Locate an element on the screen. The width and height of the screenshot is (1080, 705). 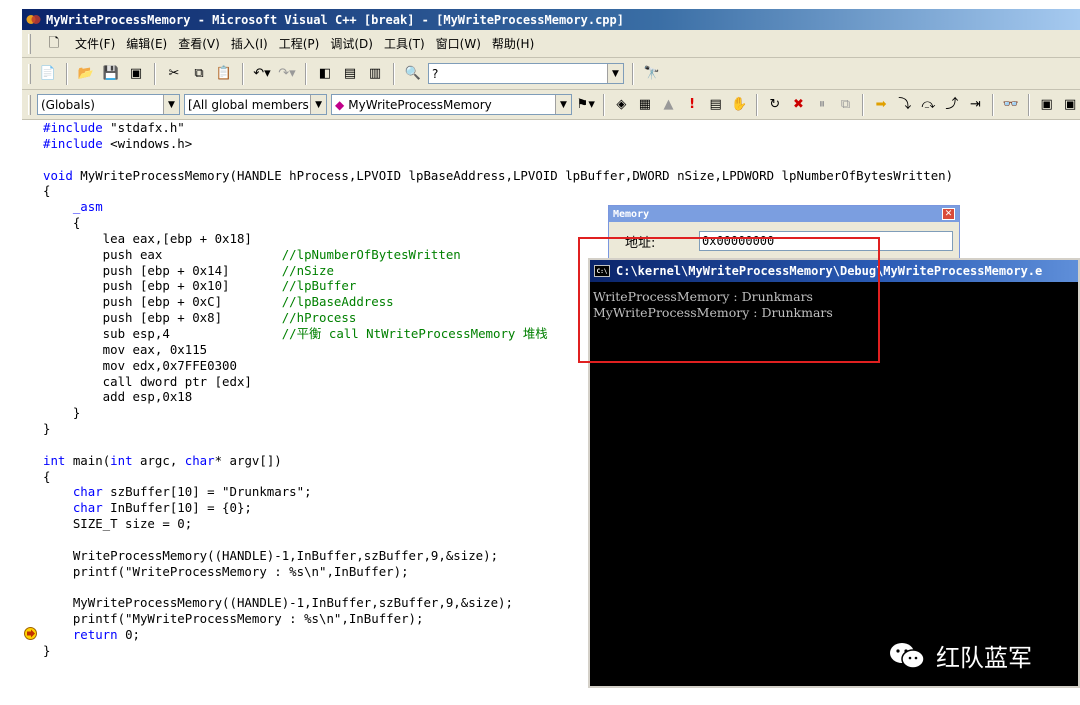
code-line: _asm is located at coordinates (73, 207).